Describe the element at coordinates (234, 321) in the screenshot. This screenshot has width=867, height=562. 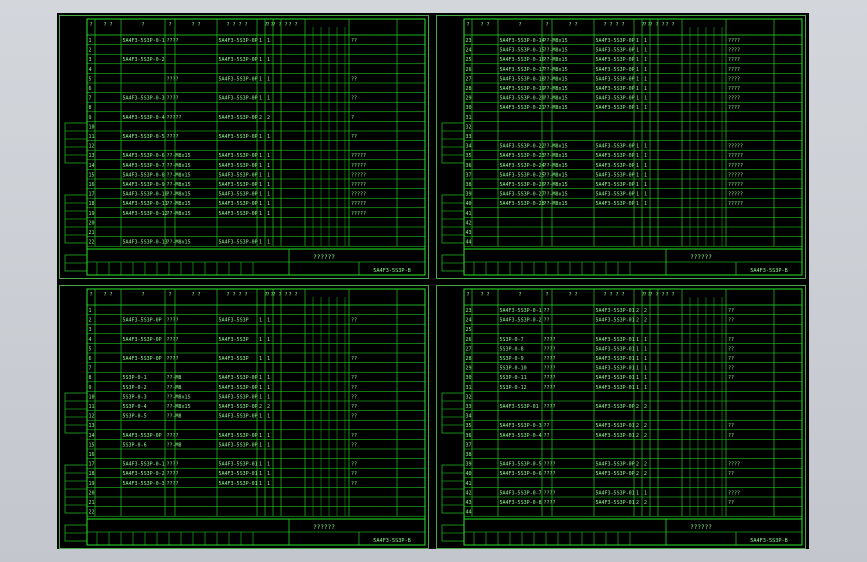
I see `cell-mat: 5A4F3-5S3P` at that location.